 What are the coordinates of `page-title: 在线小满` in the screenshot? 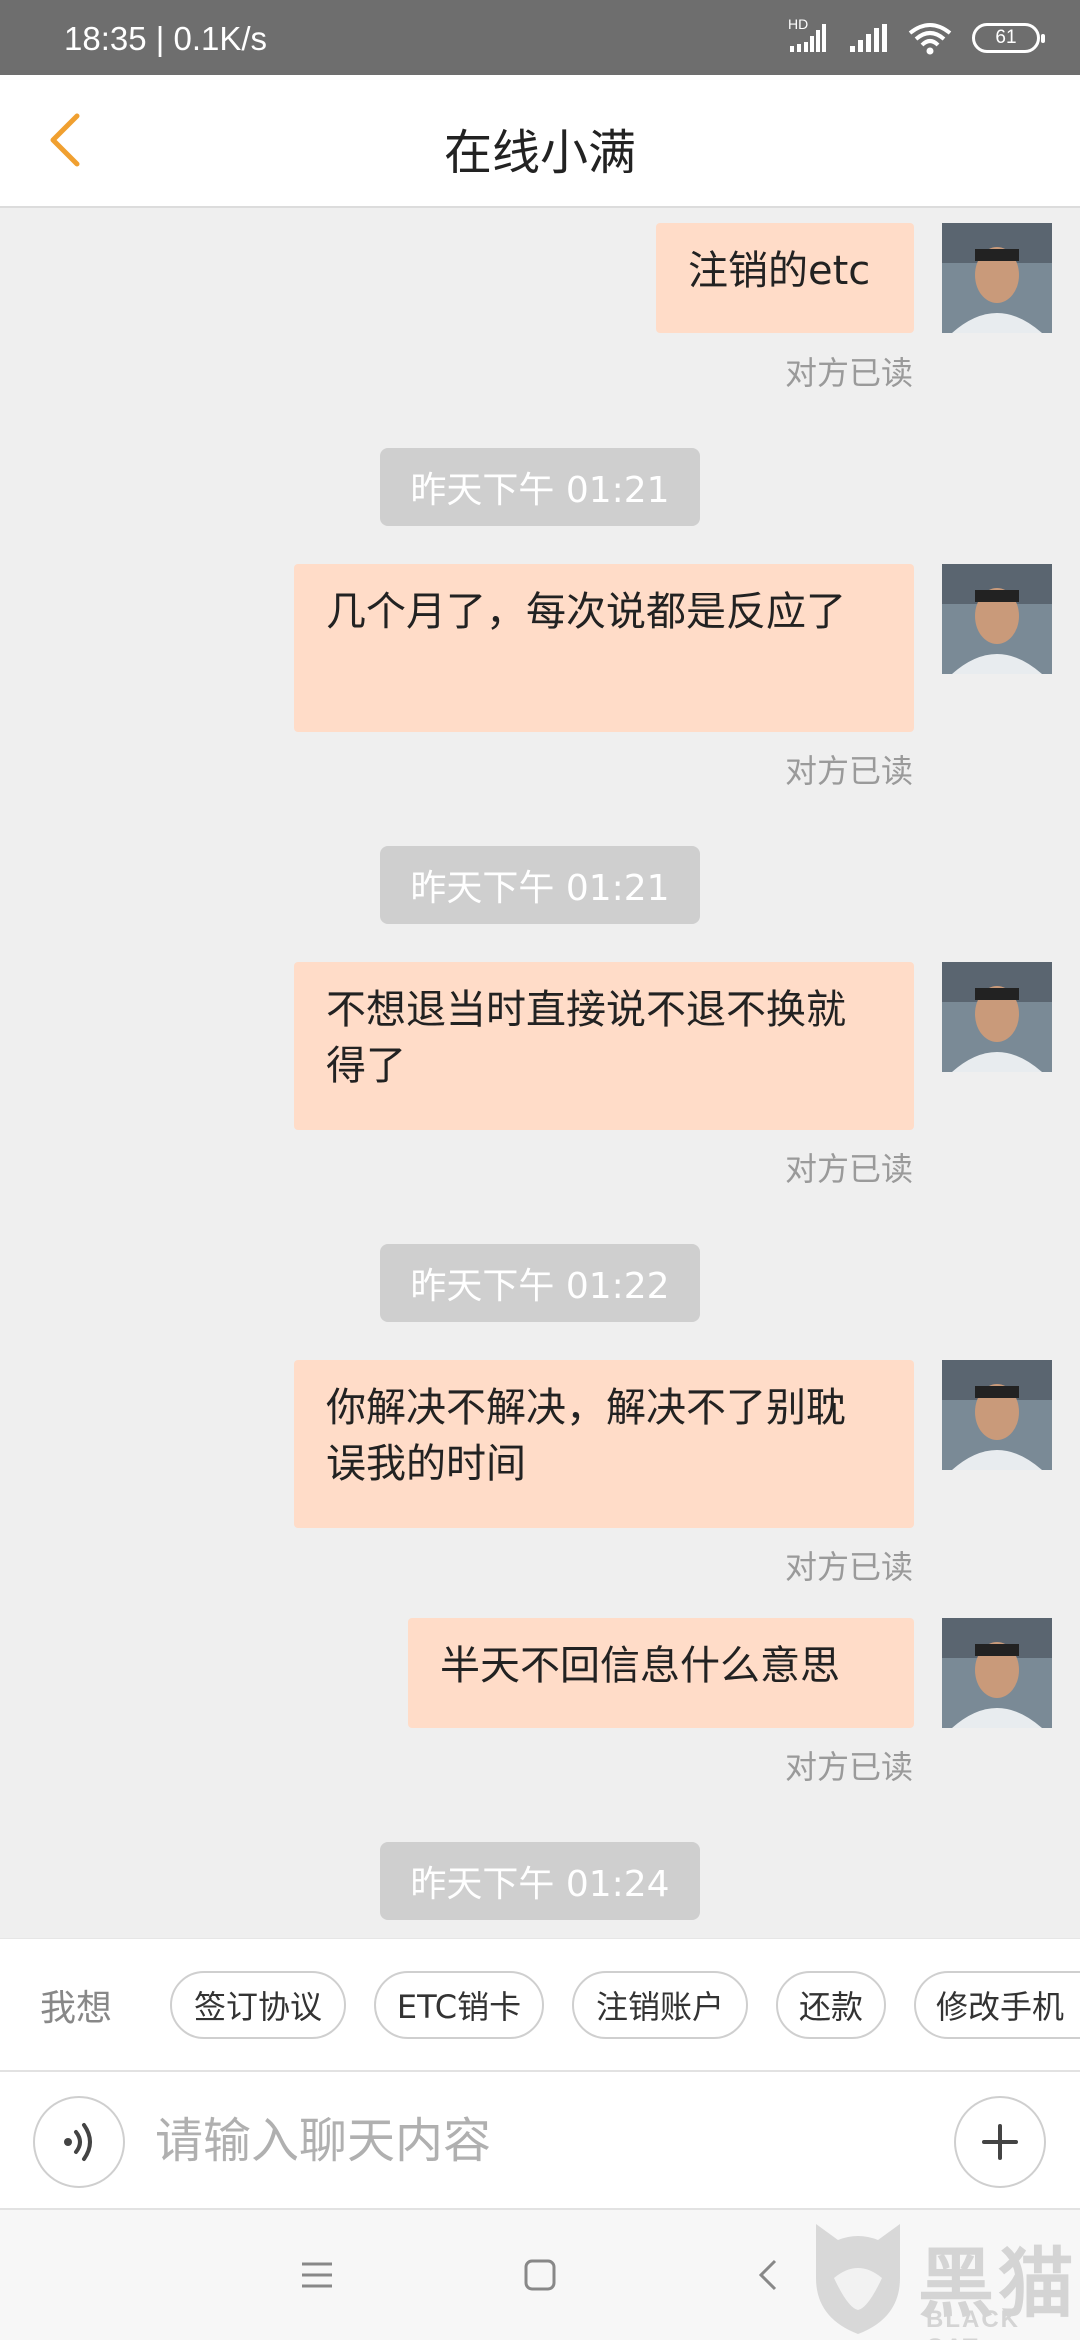 It's located at (539, 153).